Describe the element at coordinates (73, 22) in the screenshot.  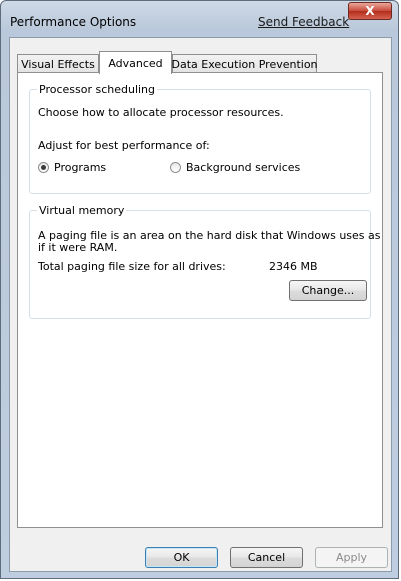
I see `window-title: Performance Options` at that location.